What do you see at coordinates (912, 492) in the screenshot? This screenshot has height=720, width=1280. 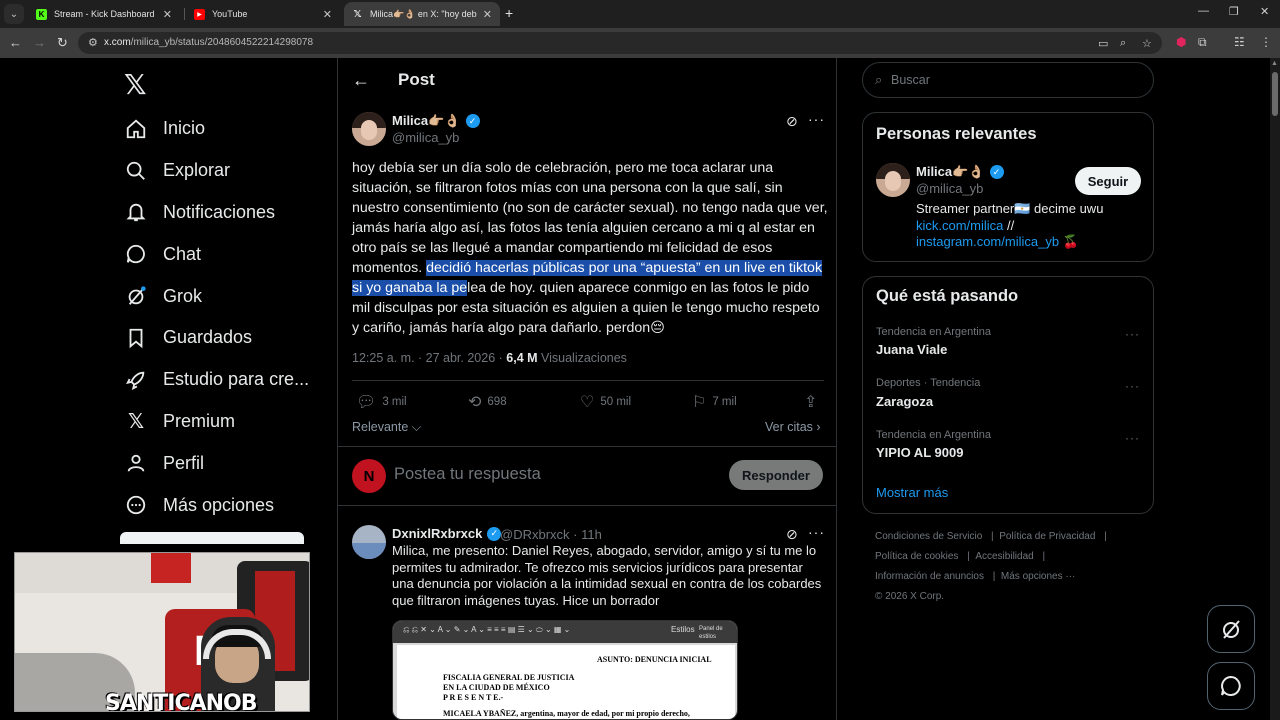 I see `show-more-link: Mostrar más` at bounding box center [912, 492].